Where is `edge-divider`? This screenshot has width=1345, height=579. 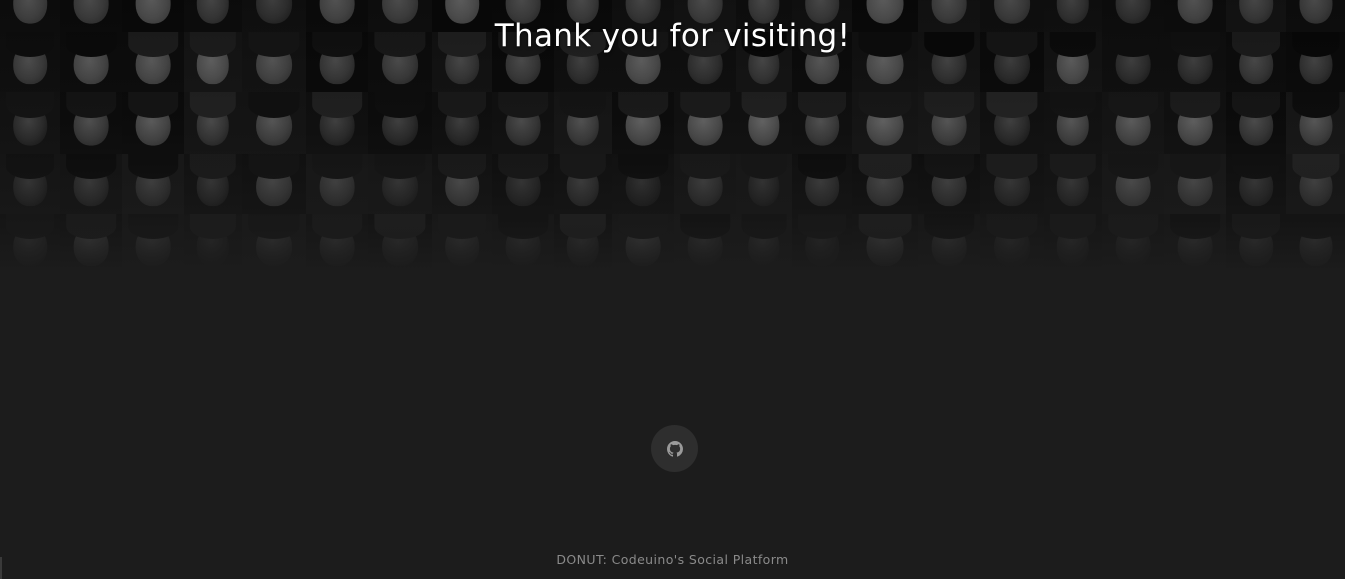 edge-divider is located at coordinates (1, 568).